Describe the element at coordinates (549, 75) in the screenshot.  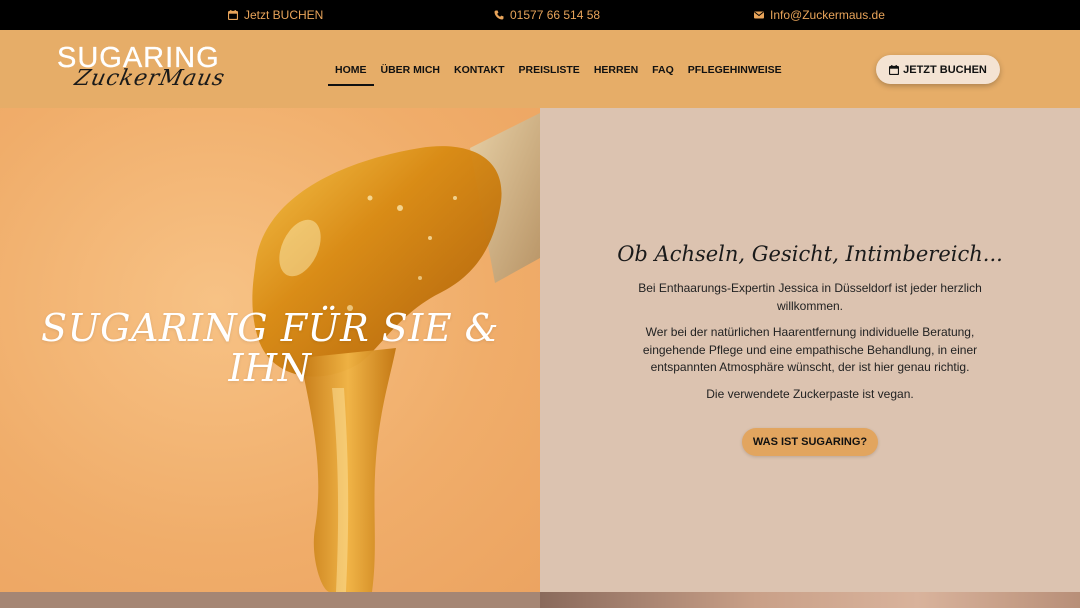
I see `nav-item-preisliste: PREISLISTE` at that location.